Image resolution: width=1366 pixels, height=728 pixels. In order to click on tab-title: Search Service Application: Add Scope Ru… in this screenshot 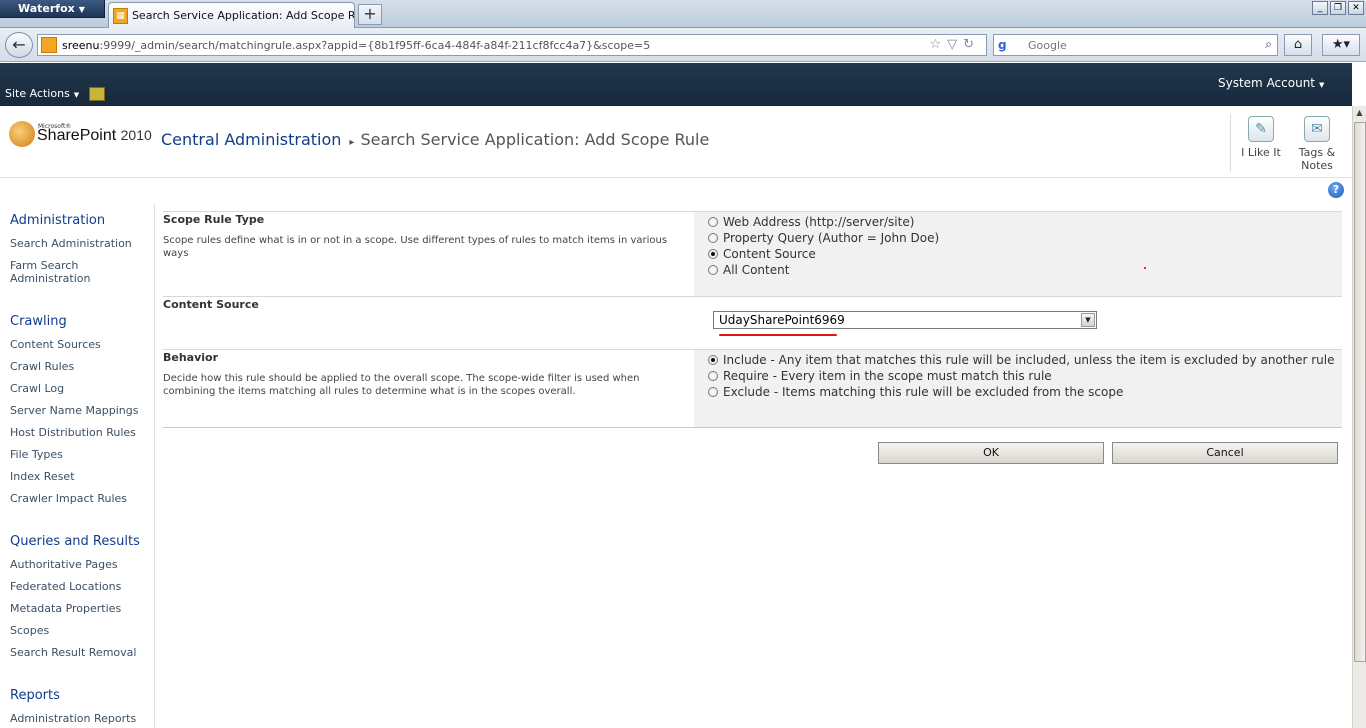, I will do `click(242, 15)`.